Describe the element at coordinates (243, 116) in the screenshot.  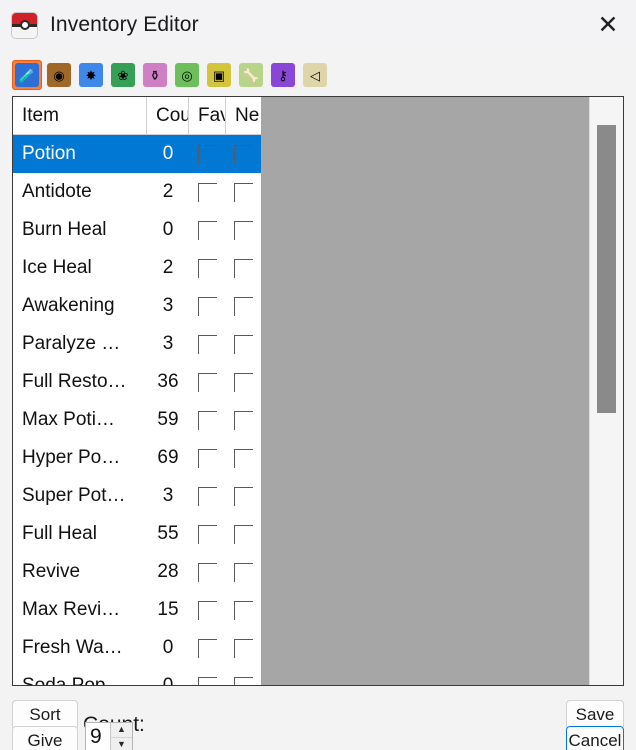
I see `column-header-new: Ne` at that location.